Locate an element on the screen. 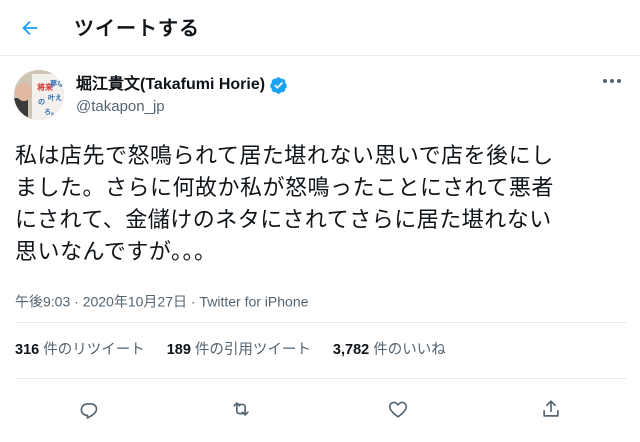 The width and height of the screenshot is (640, 442). heart-icon is located at coordinates (398, 409).